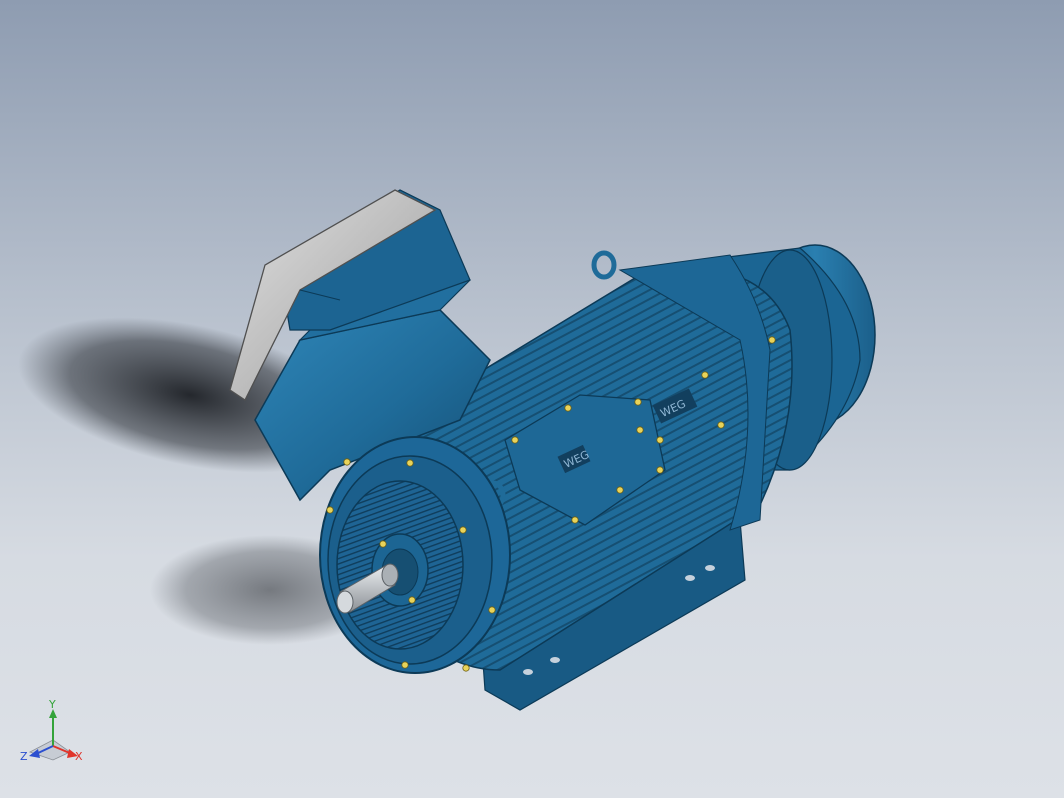  What do you see at coordinates (24, 756) in the screenshot?
I see `triad-z-label: Z` at bounding box center [24, 756].